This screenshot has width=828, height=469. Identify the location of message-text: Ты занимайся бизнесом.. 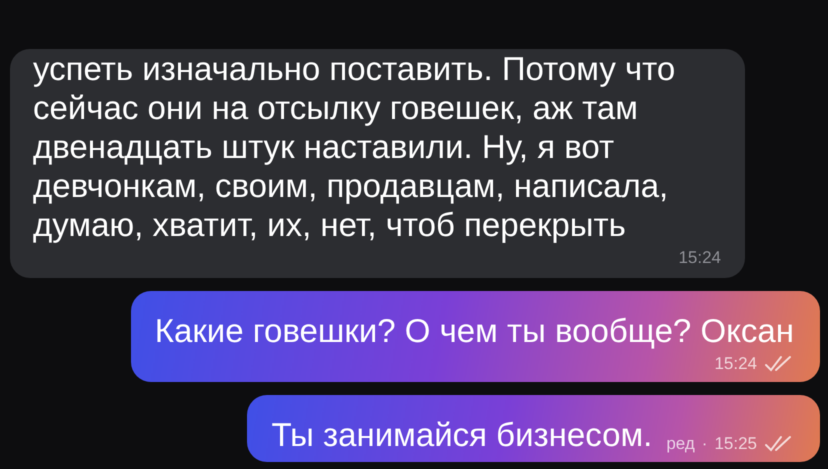
(461, 434).